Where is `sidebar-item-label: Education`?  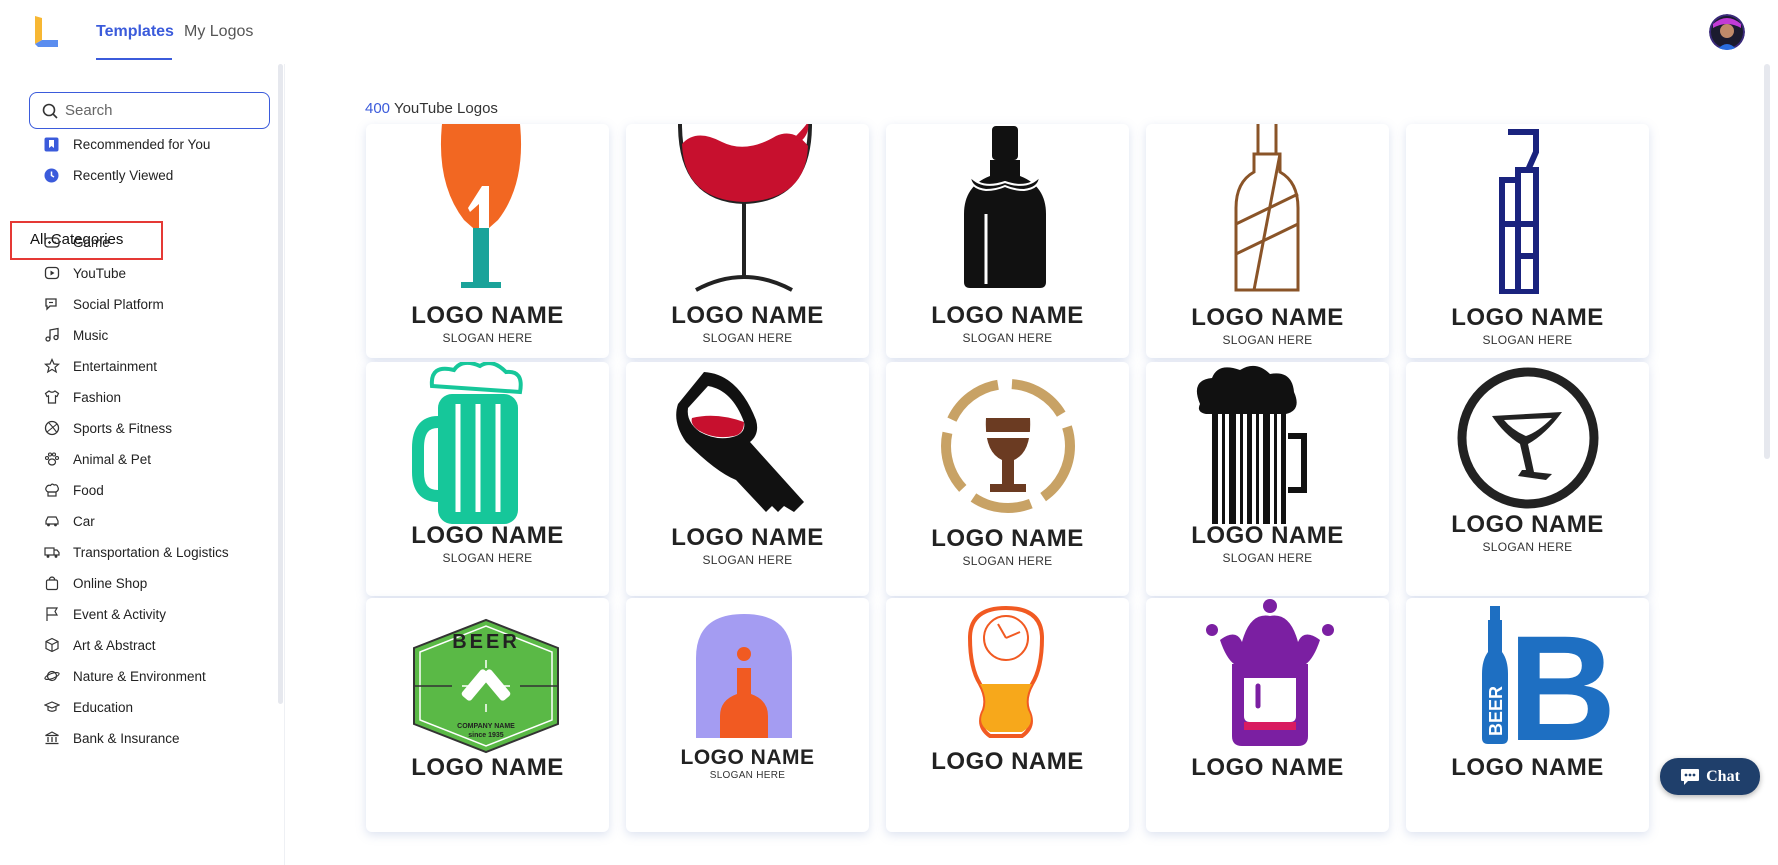
sidebar-item-label: Education is located at coordinates (103, 707).